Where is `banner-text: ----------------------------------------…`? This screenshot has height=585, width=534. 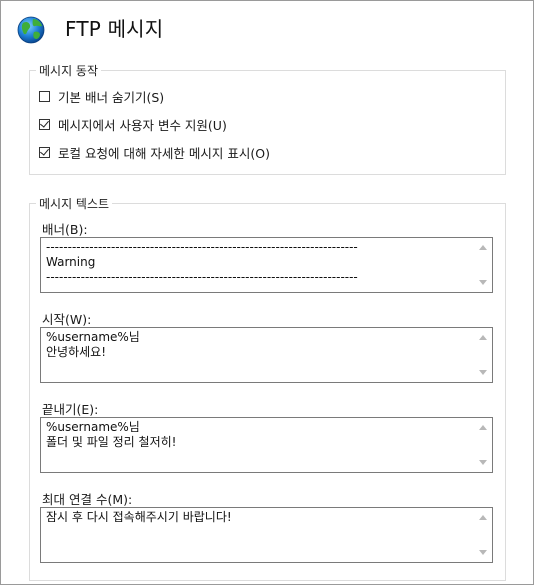 banner-text: ----------------------------------------… is located at coordinates (202, 262).